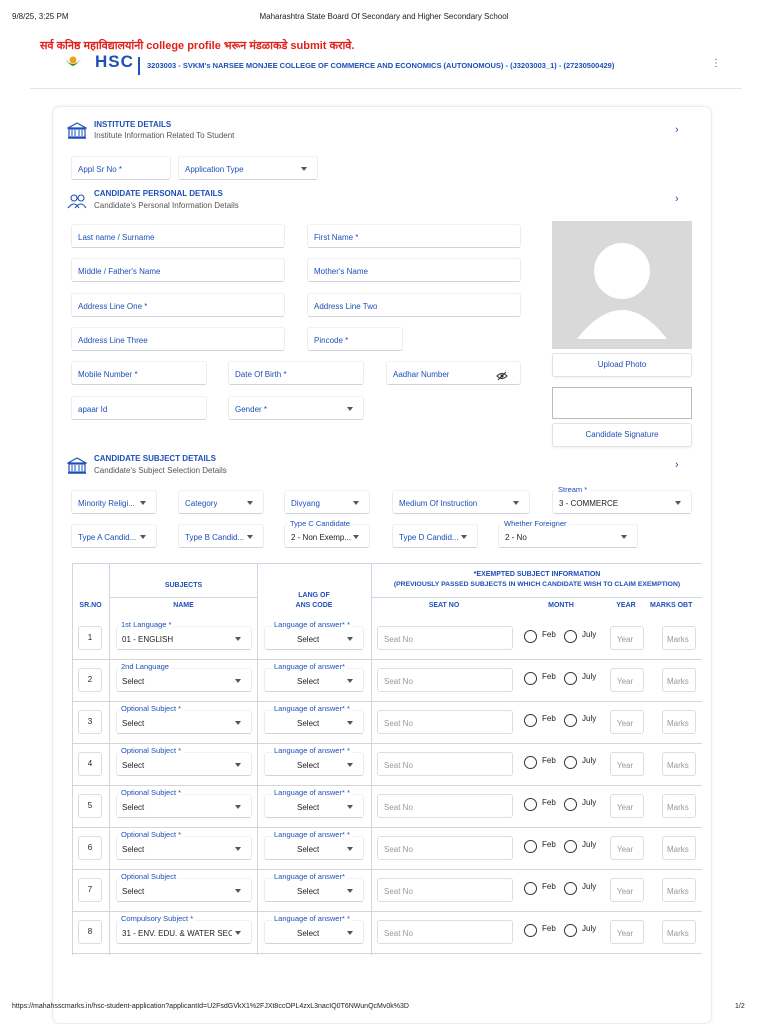  What do you see at coordinates (677, 465) in the screenshot?
I see `subject-details-expand-icon: ›` at bounding box center [677, 465].